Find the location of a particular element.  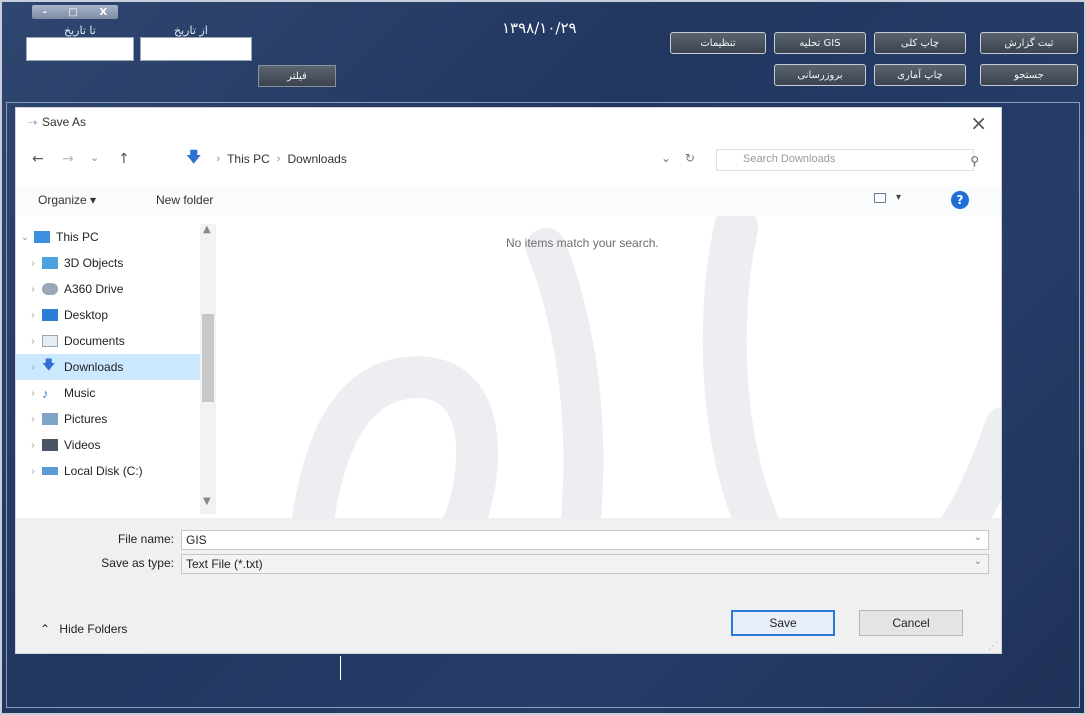

scrollbar-thumb is located at coordinates (208, 358).